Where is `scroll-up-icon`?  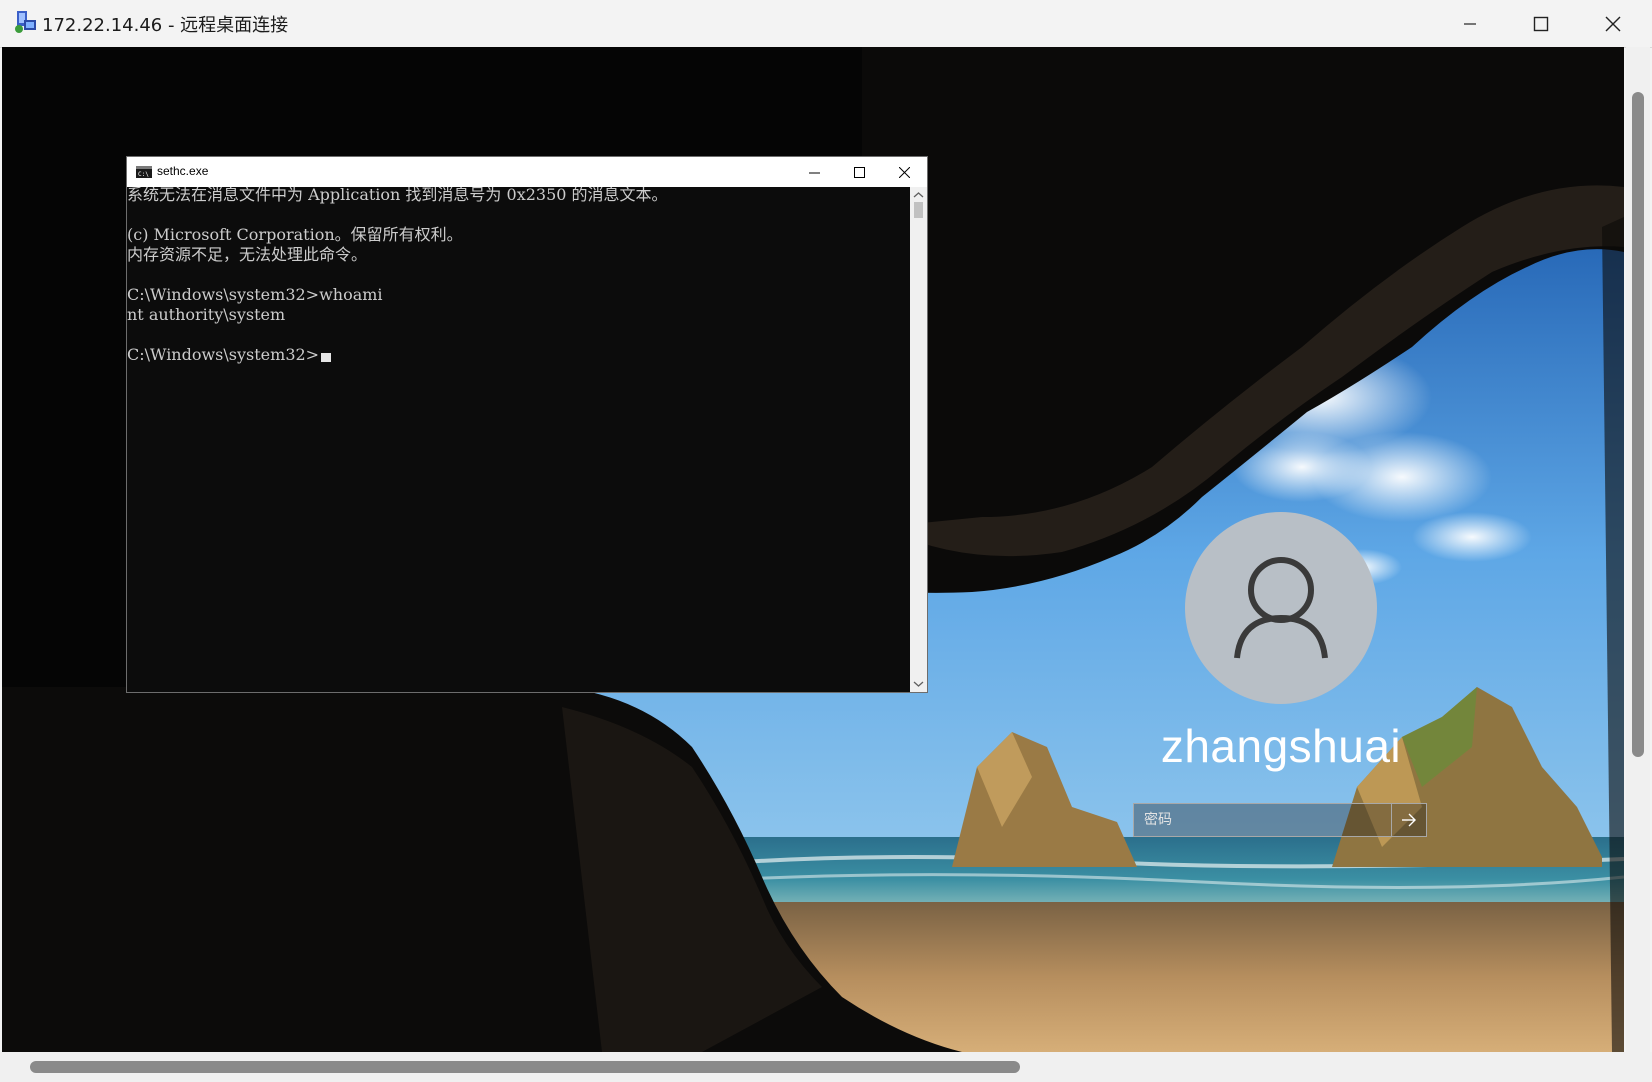
scroll-up-icon is located at coordinates (918, 195).